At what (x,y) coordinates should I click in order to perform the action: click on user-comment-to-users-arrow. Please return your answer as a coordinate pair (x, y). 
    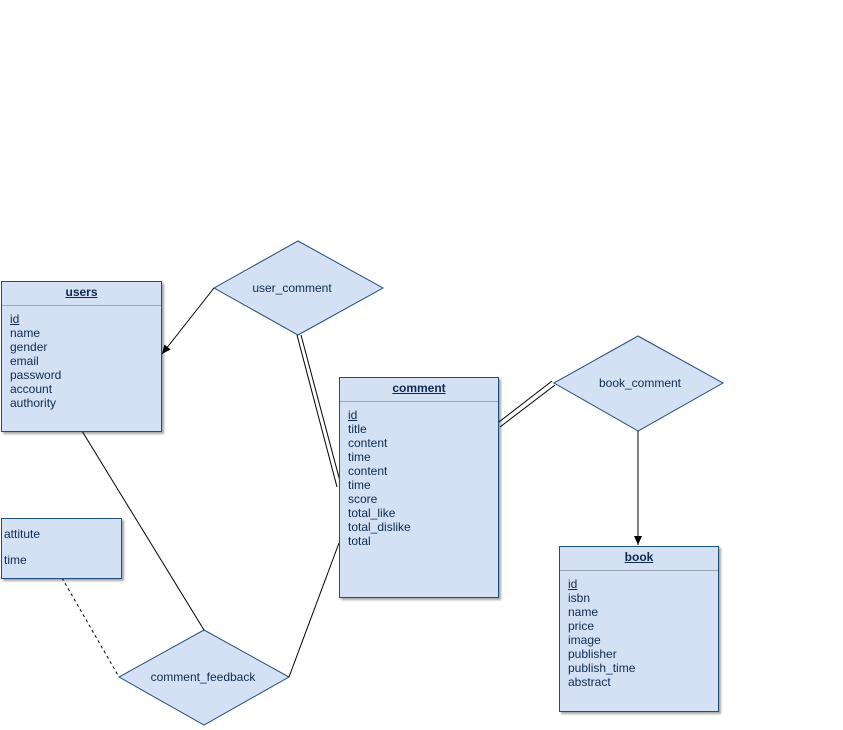
    Looking at the image, I should click on (188, 321).